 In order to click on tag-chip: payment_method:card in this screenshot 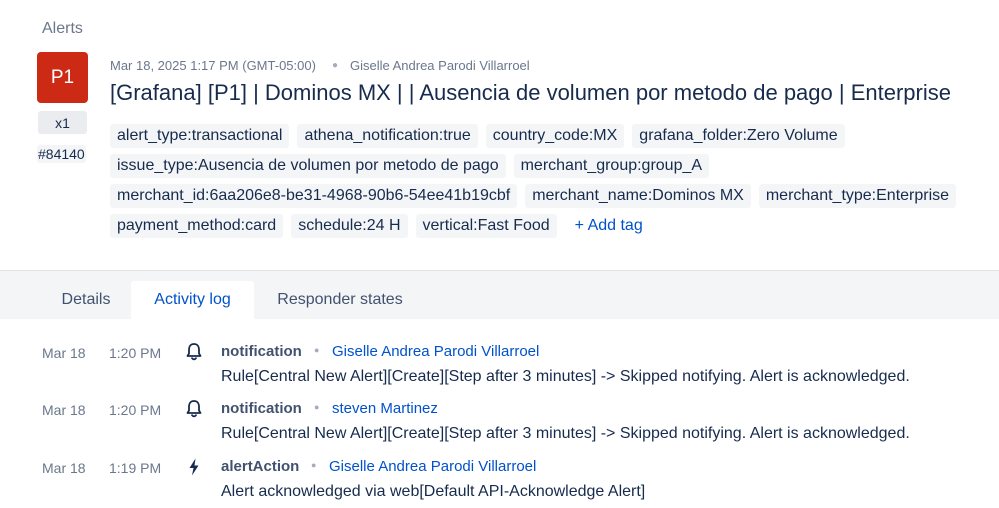, I will do `click(197, 226)`.